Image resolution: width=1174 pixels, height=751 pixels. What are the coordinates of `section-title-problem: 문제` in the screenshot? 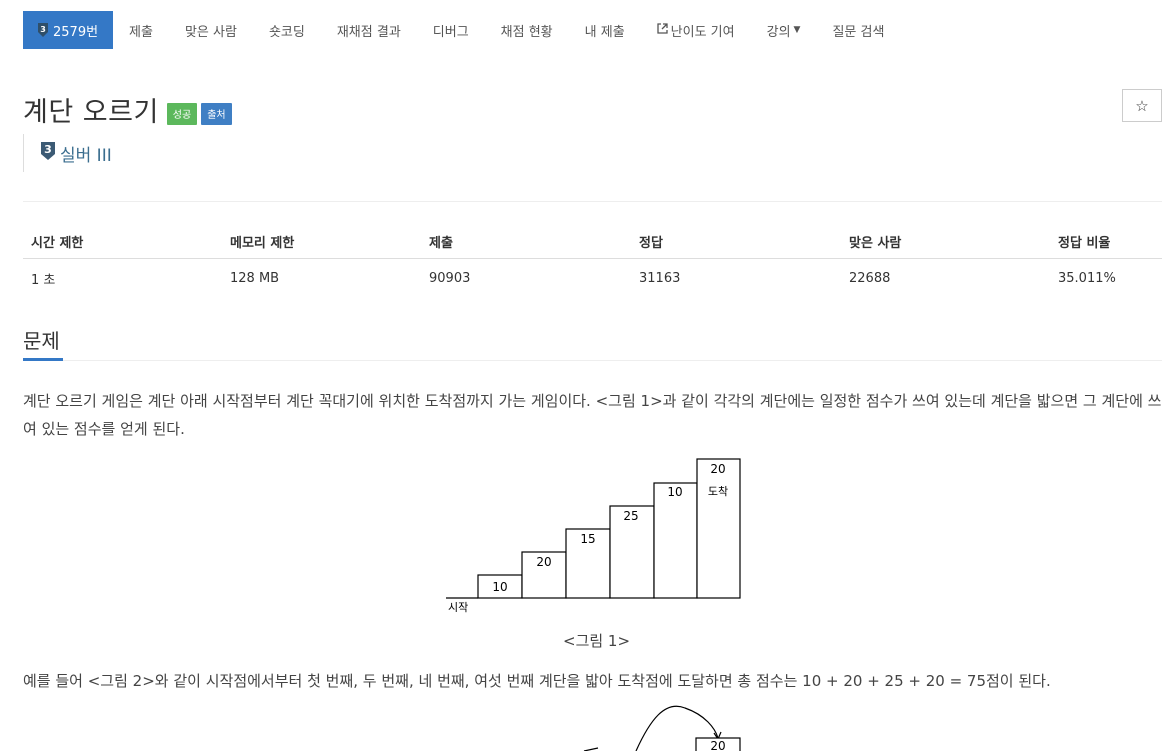 It's located at (41, 341).